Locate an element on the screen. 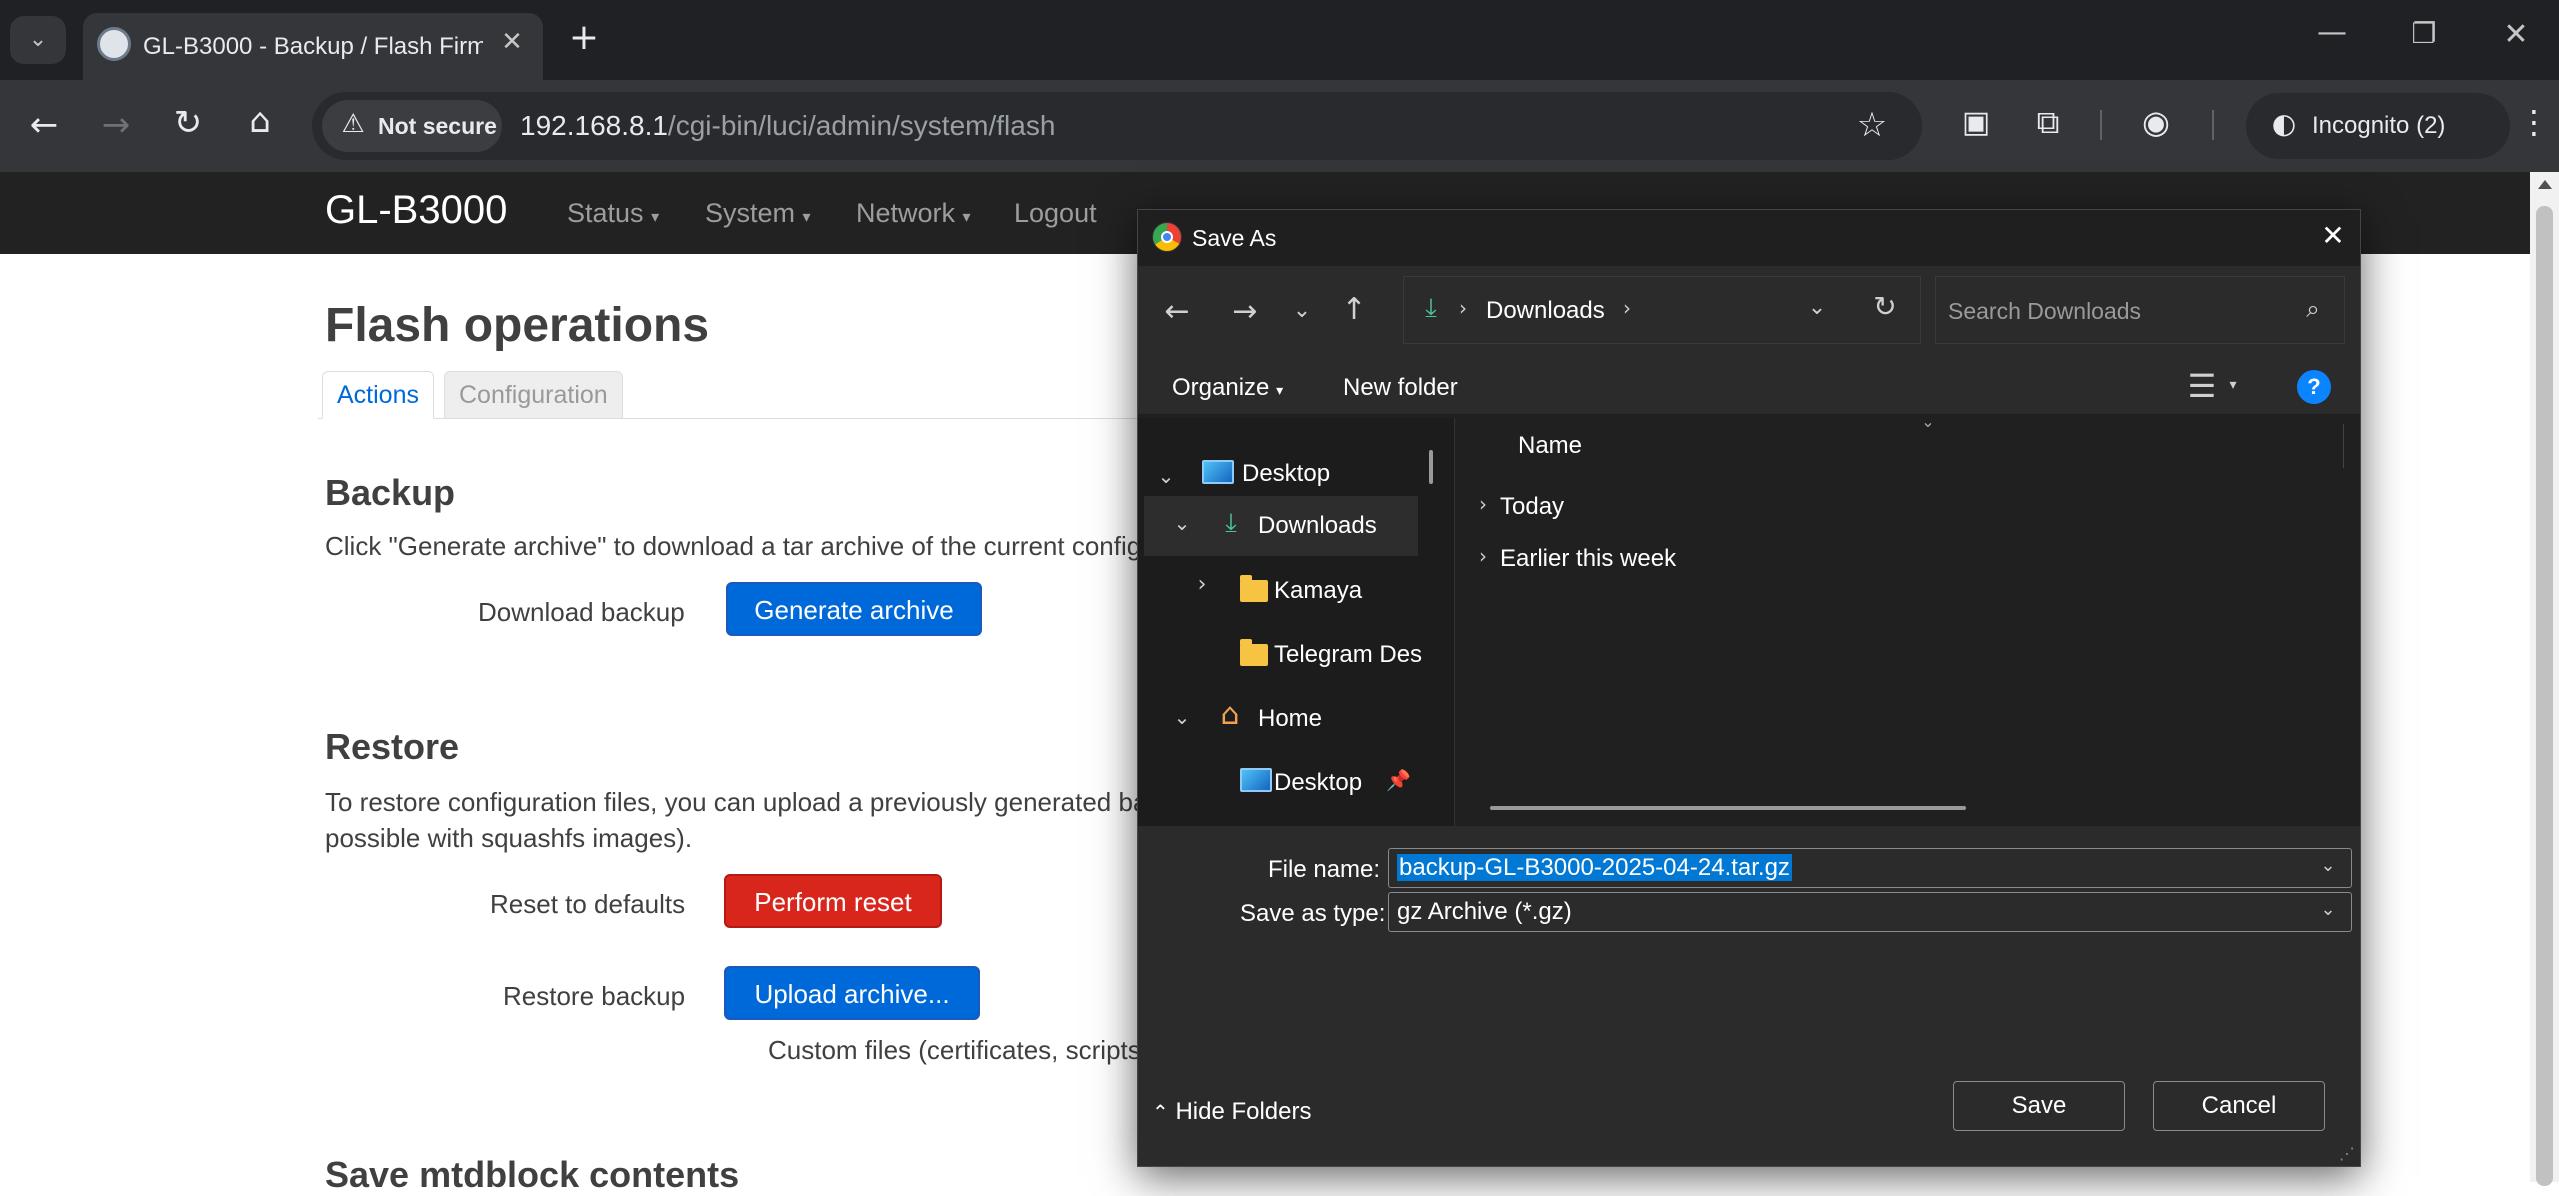  expand-today-icon: › is located at coordinates (1483, 504).